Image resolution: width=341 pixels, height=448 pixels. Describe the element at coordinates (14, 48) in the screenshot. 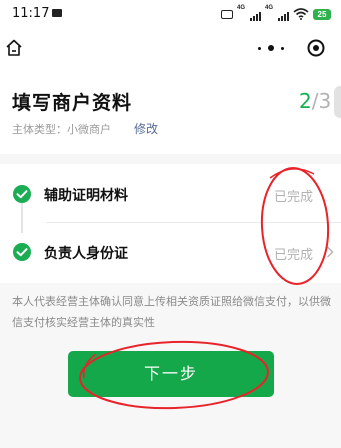

I see `home-icon` at that location.